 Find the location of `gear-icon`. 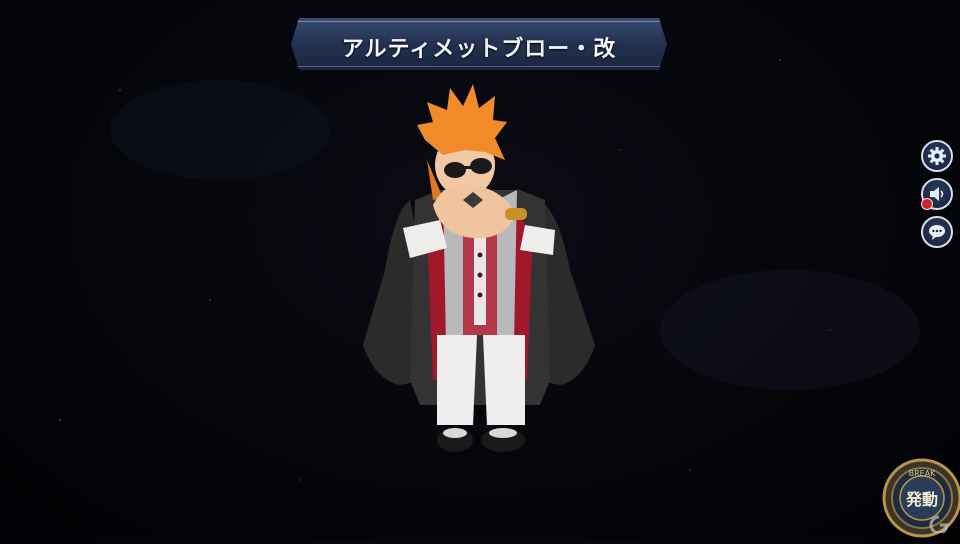

gear-icon is located at coordinates (937, 156).